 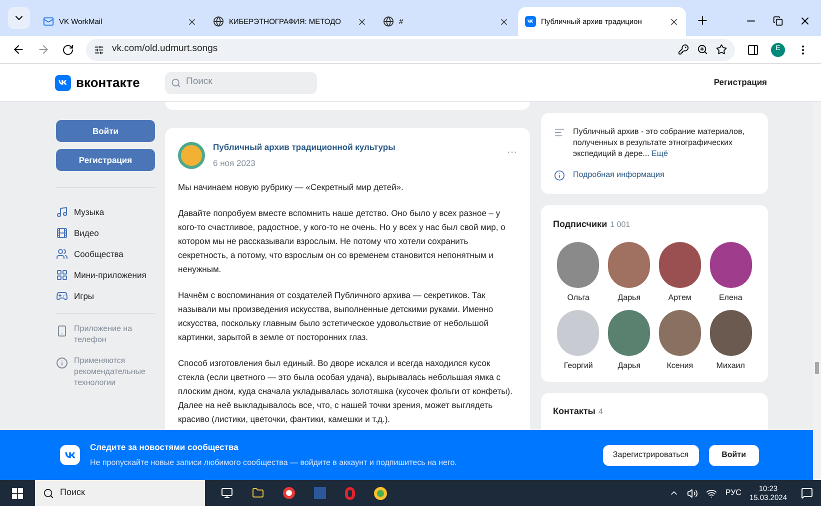 I want to click on groups-icon, so click(x=62, y=254).